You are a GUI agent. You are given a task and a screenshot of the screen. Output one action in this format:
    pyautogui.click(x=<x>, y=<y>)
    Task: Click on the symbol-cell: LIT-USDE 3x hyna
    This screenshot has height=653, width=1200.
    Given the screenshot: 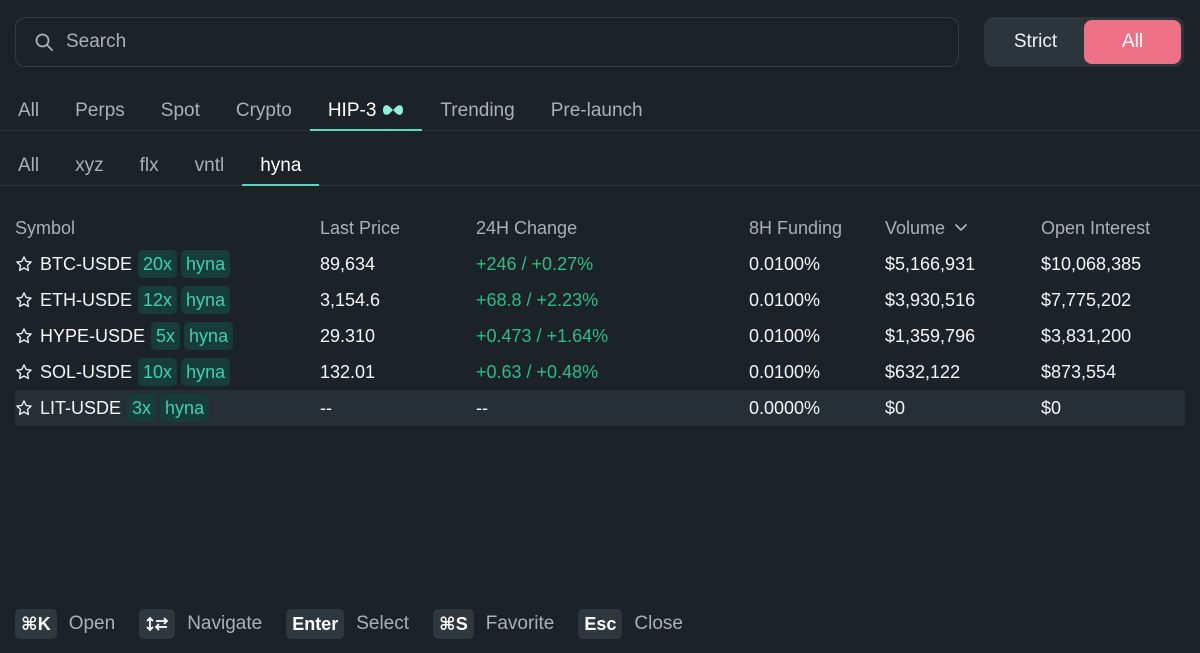 What is the action you would take?
    pyautogui.click(x=167, y=408)
    